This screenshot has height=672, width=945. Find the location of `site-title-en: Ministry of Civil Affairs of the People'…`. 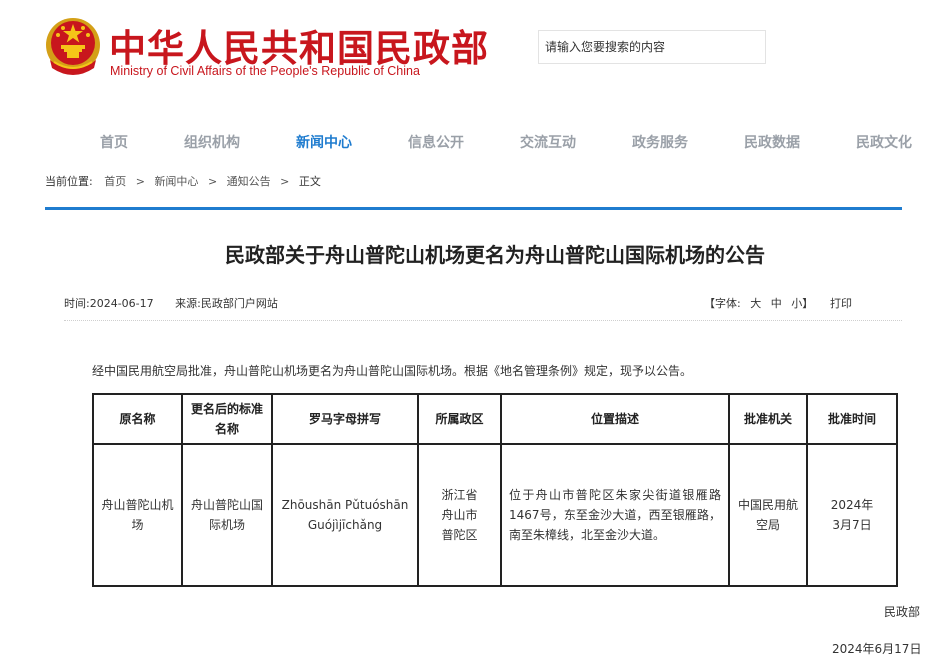

site-title-en: Ministry of Civil Affairs of the People'… is located at coordinates (265, 71).